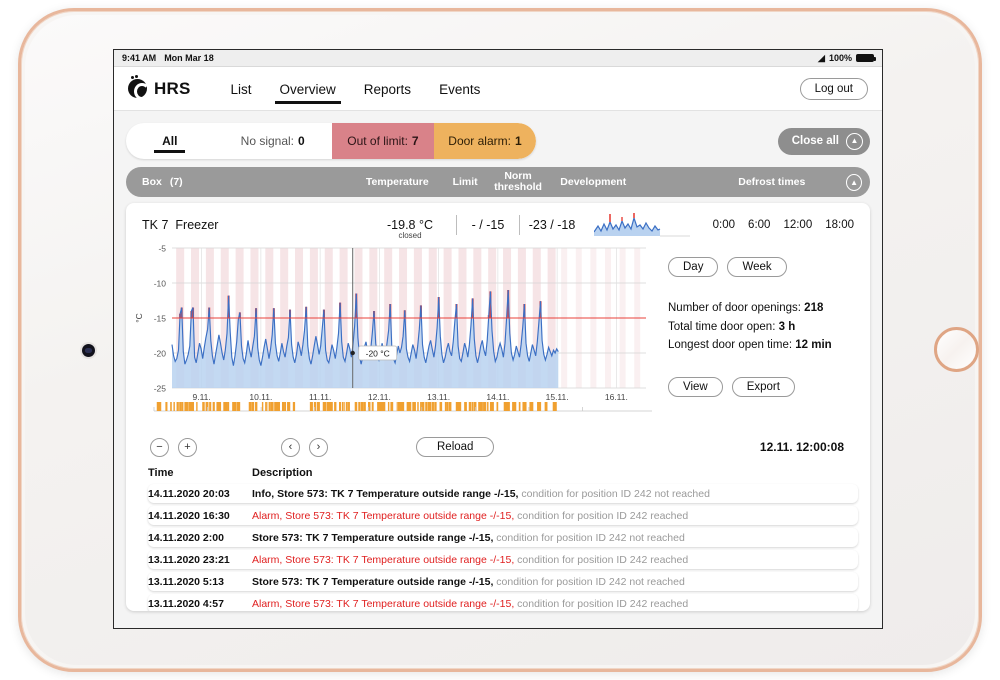 This screenshot has height=680, width=1000. I want to click on range-day-button: Day, so click(693, 267).